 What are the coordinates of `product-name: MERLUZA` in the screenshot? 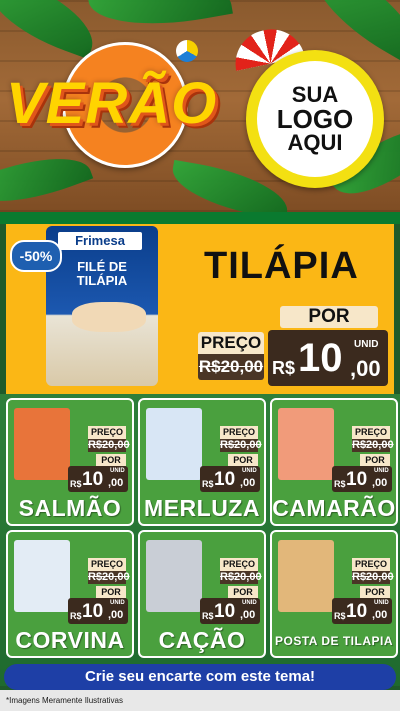 It's located at (202, 508).